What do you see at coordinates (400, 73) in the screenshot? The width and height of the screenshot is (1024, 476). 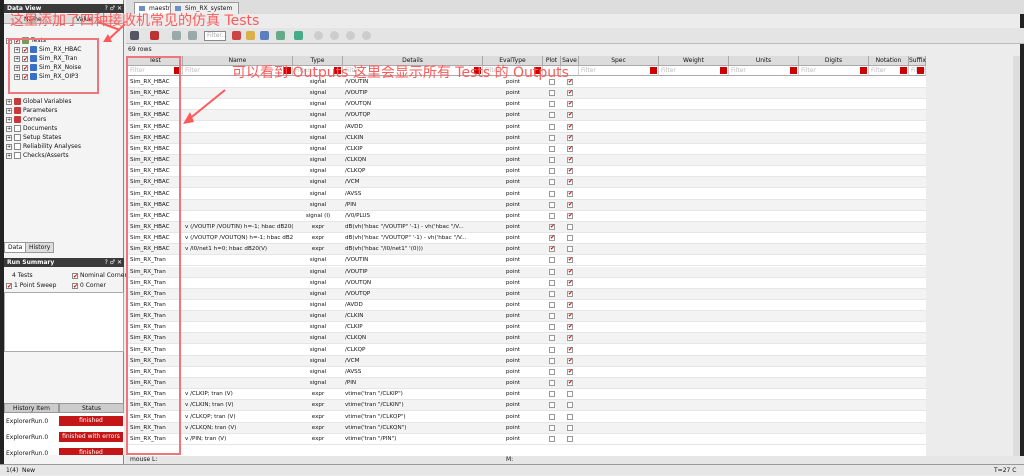 I see `annotation-outputs-text: 可以看到 Outputs 这里会显示所有 Tests 的 Outputs` at bounding box center [400, 73].